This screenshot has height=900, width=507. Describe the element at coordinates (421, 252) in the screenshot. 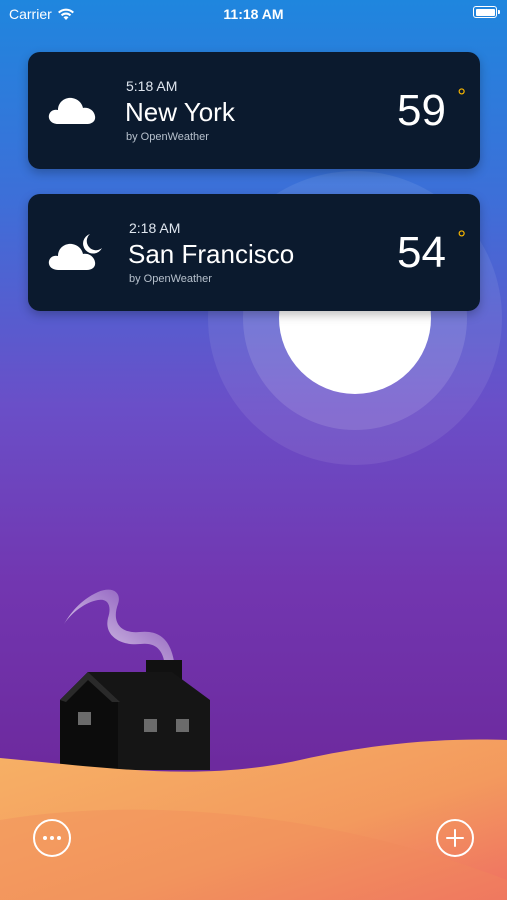

I see `card-temperature: 54` at that location.